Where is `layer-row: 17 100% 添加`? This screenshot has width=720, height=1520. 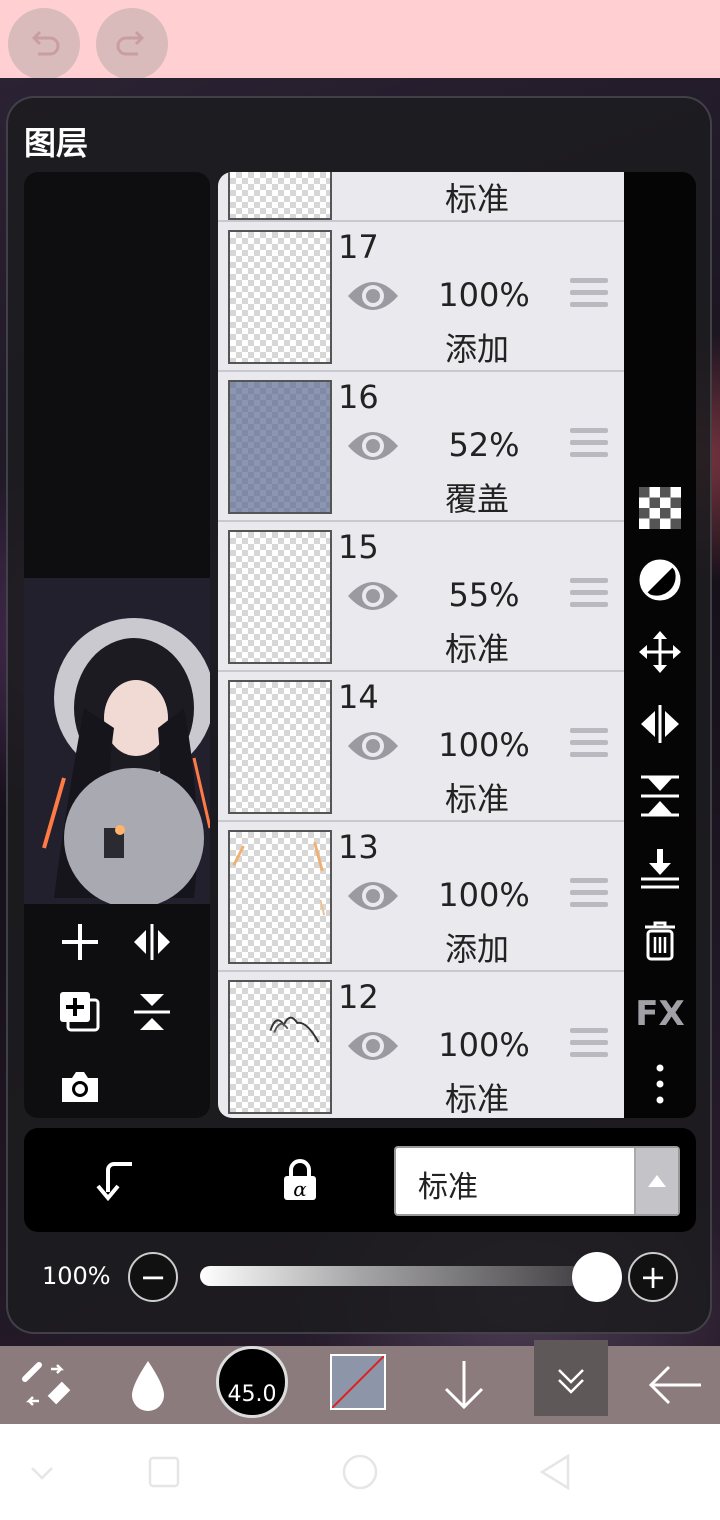
layer-row: 17 100% 添加 is located at coordinates (421, 297).